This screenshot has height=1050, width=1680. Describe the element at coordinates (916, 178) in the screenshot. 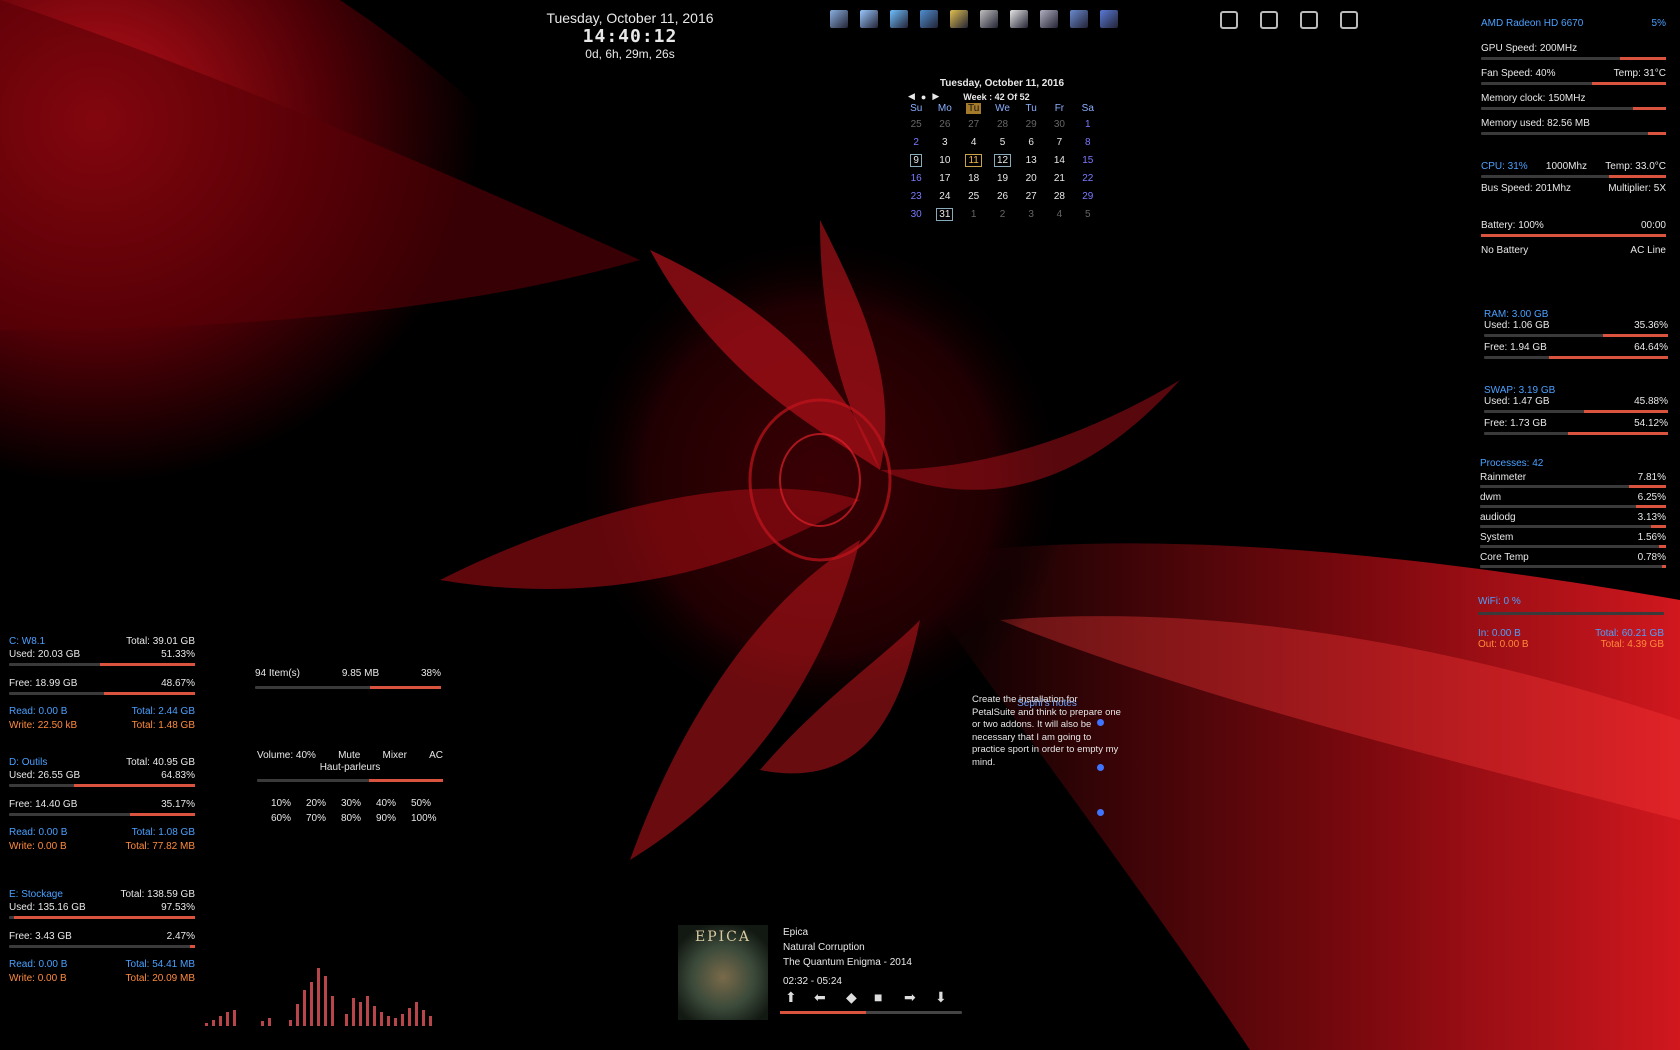

I see `calendar-day: 16` at that location.